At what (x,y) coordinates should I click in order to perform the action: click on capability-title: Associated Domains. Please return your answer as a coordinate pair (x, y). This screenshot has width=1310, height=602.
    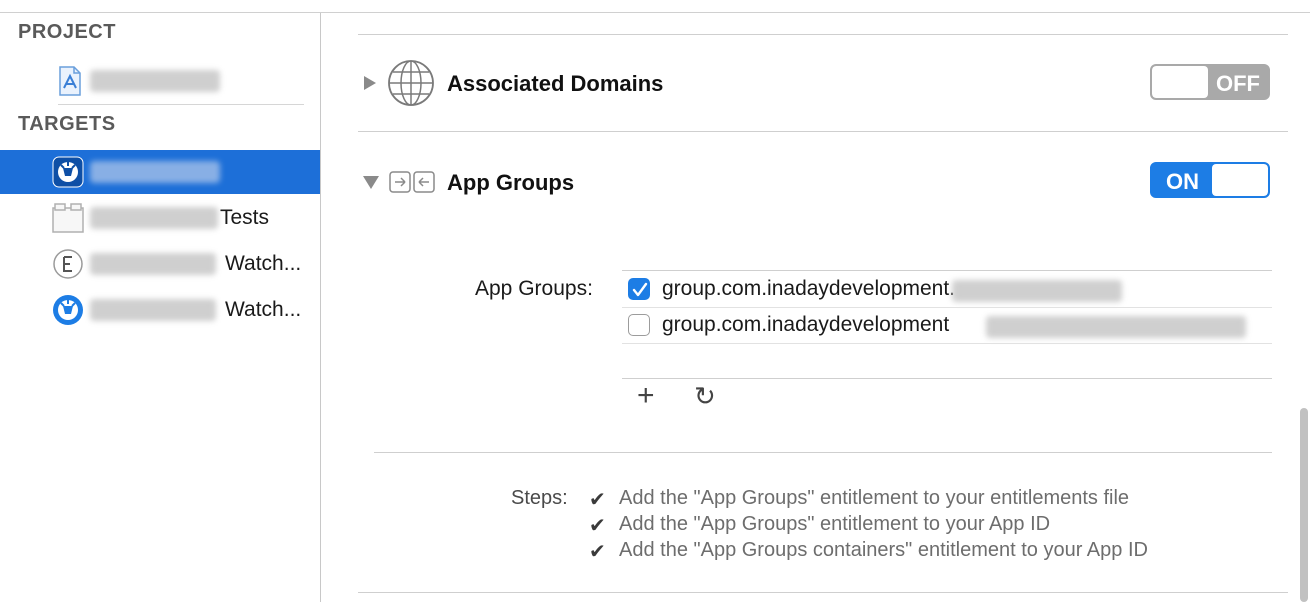
    Looking at the image, I should click on (555, 83).